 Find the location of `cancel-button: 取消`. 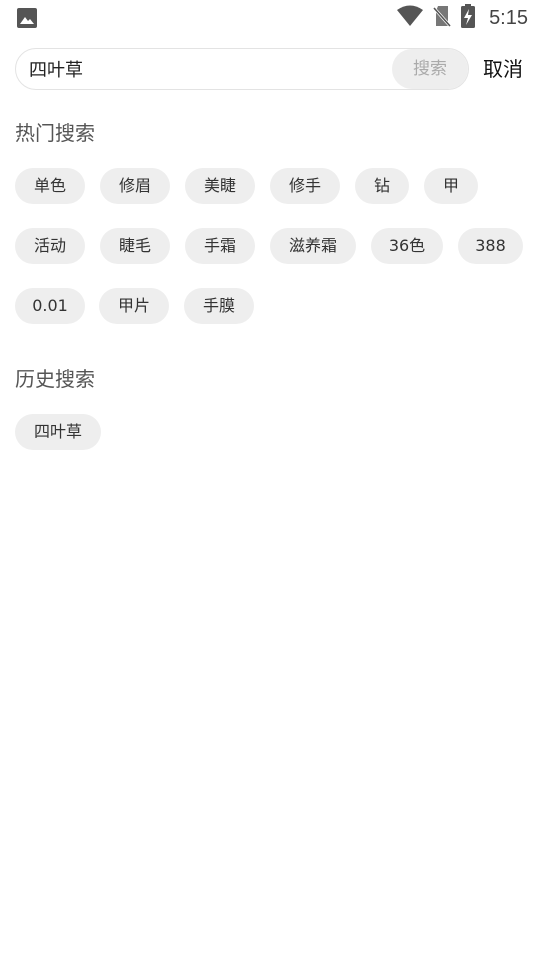

cancel-button: 取消 is located at coordinates (505, 69).